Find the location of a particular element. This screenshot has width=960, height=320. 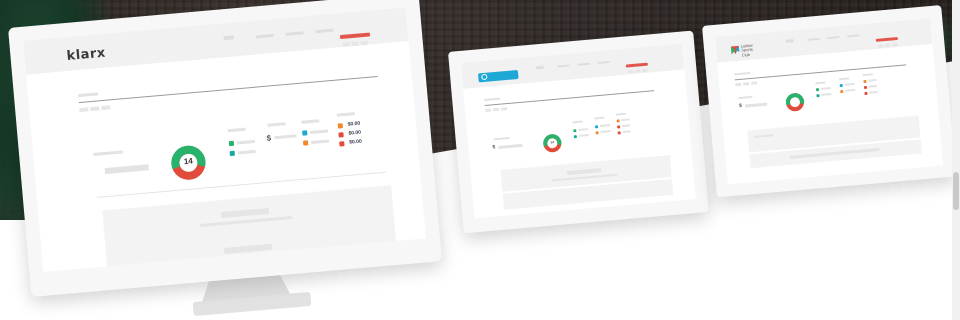

dashboard-app: $ 14 is located at coordinates (578, 131).